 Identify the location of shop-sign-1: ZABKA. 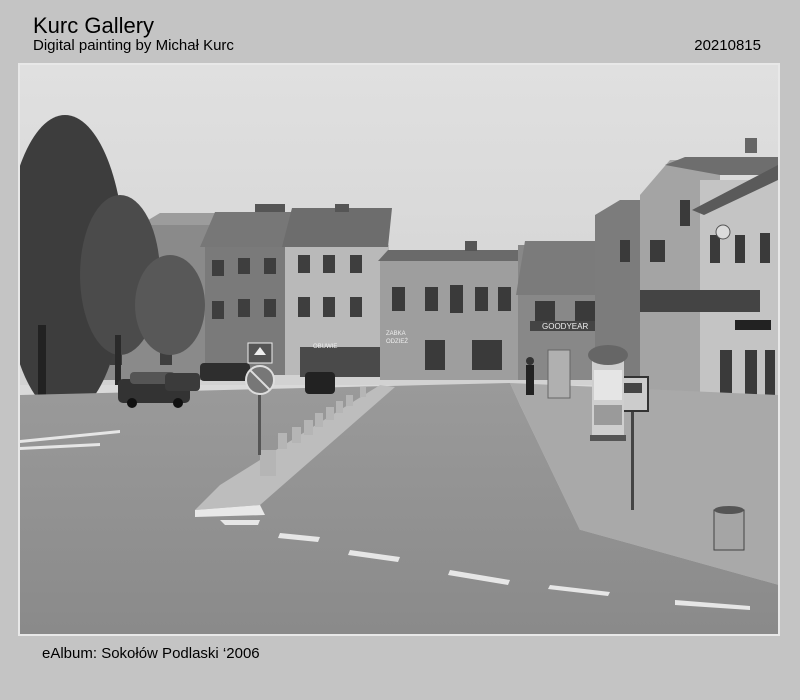
(396, 334).